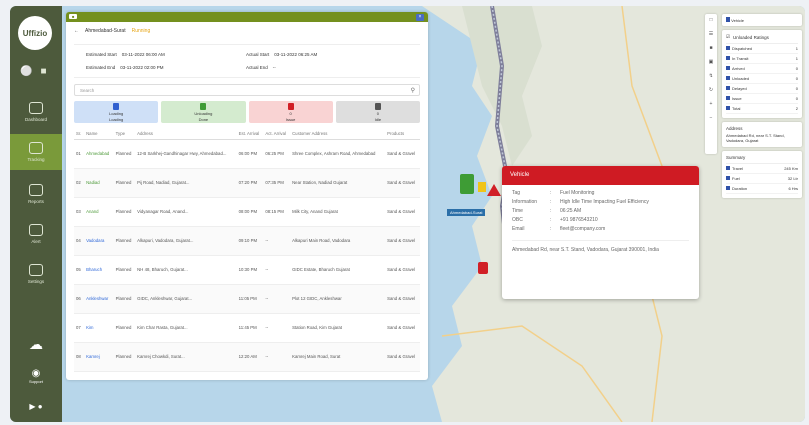  Describe the element at coordinates (99, 375) in the screenshot. I see `table-cell: Surat` at that location.